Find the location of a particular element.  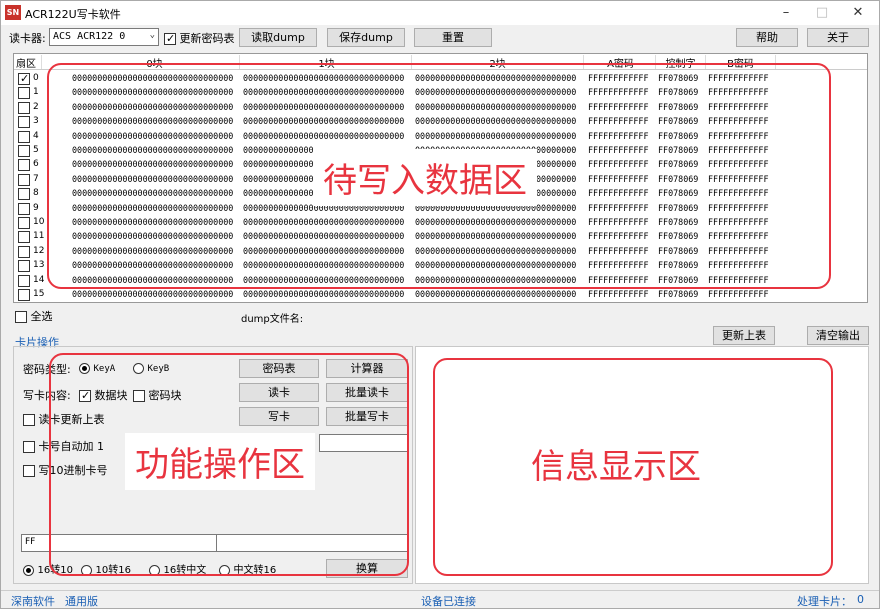

read-update-checkbox is located at coordinates (29, 420).